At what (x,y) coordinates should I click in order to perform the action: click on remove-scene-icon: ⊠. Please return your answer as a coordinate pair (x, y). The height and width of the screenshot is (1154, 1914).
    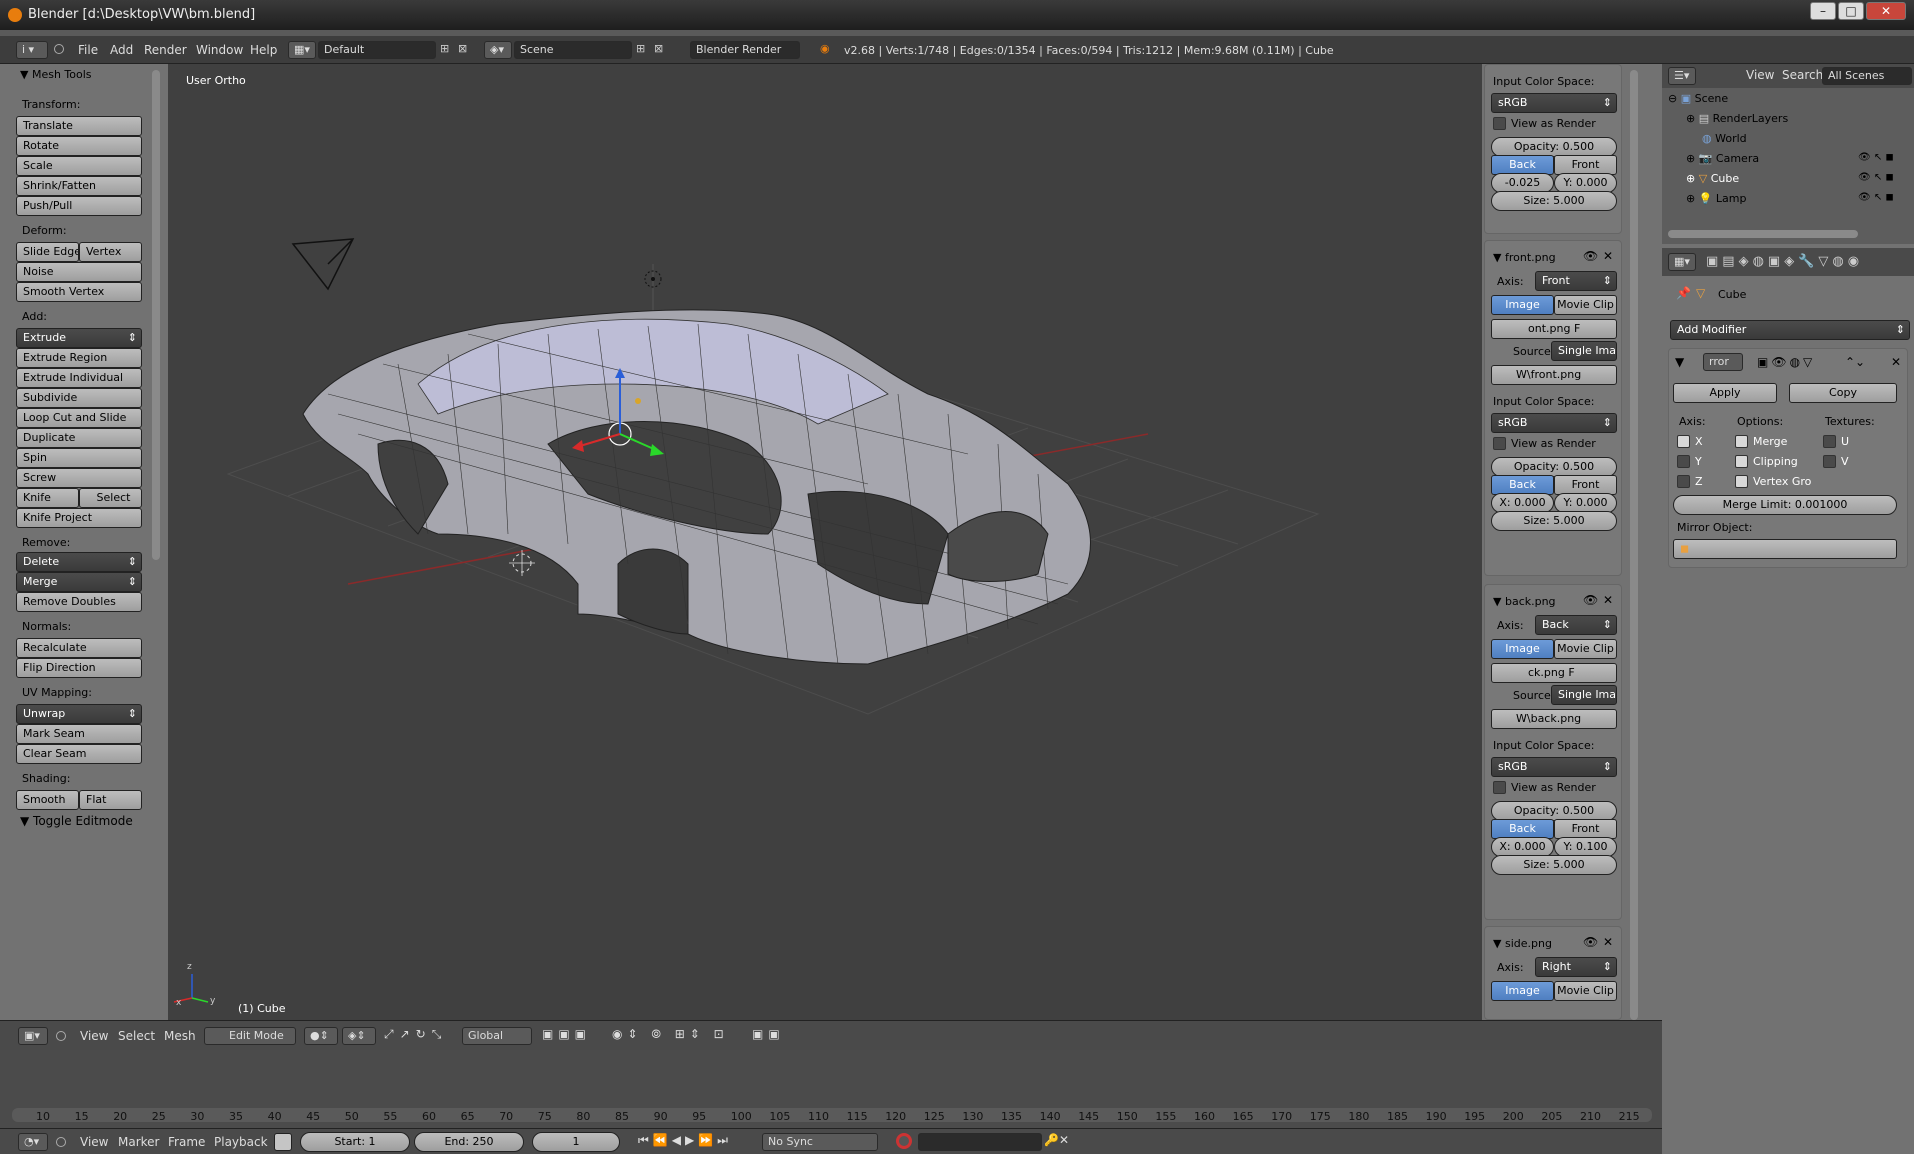
    Looking at the image, I should click on (658, 48).